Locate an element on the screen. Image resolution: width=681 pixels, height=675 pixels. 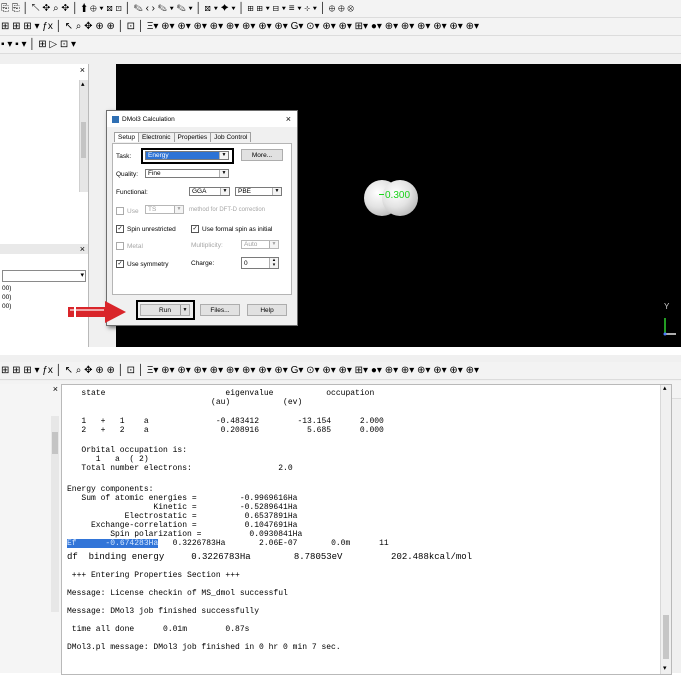
red-arrow-icon is located at coordinates (97, 312).